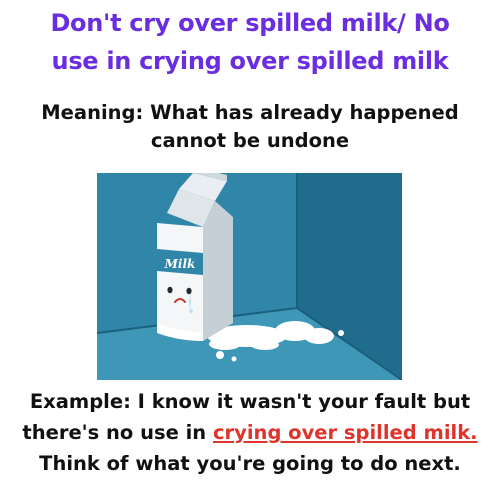 Image resolution: width=500 pixels, height=500 pixels. What do you see at coordinates (250, 112) in the screenshot?
I see `meaning-line-1: Meaning: What has already happened` at bounding box center [250, 112].